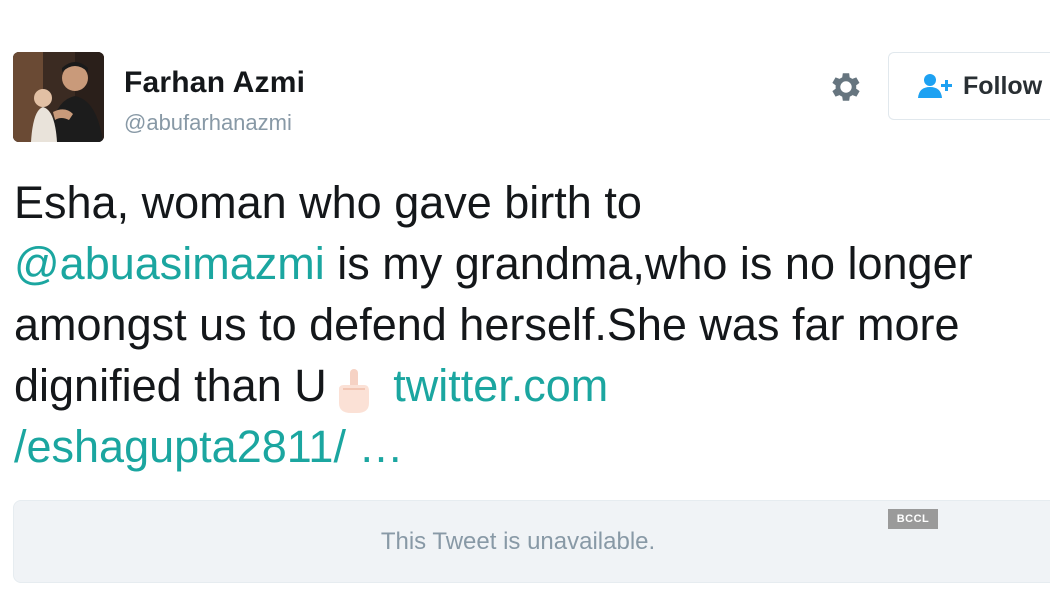  What do you see at coordinates (518, 541) in the screenshot?
I see `unavailable-message: This Tweet is unavailable.` at bounding box center [518, 541].